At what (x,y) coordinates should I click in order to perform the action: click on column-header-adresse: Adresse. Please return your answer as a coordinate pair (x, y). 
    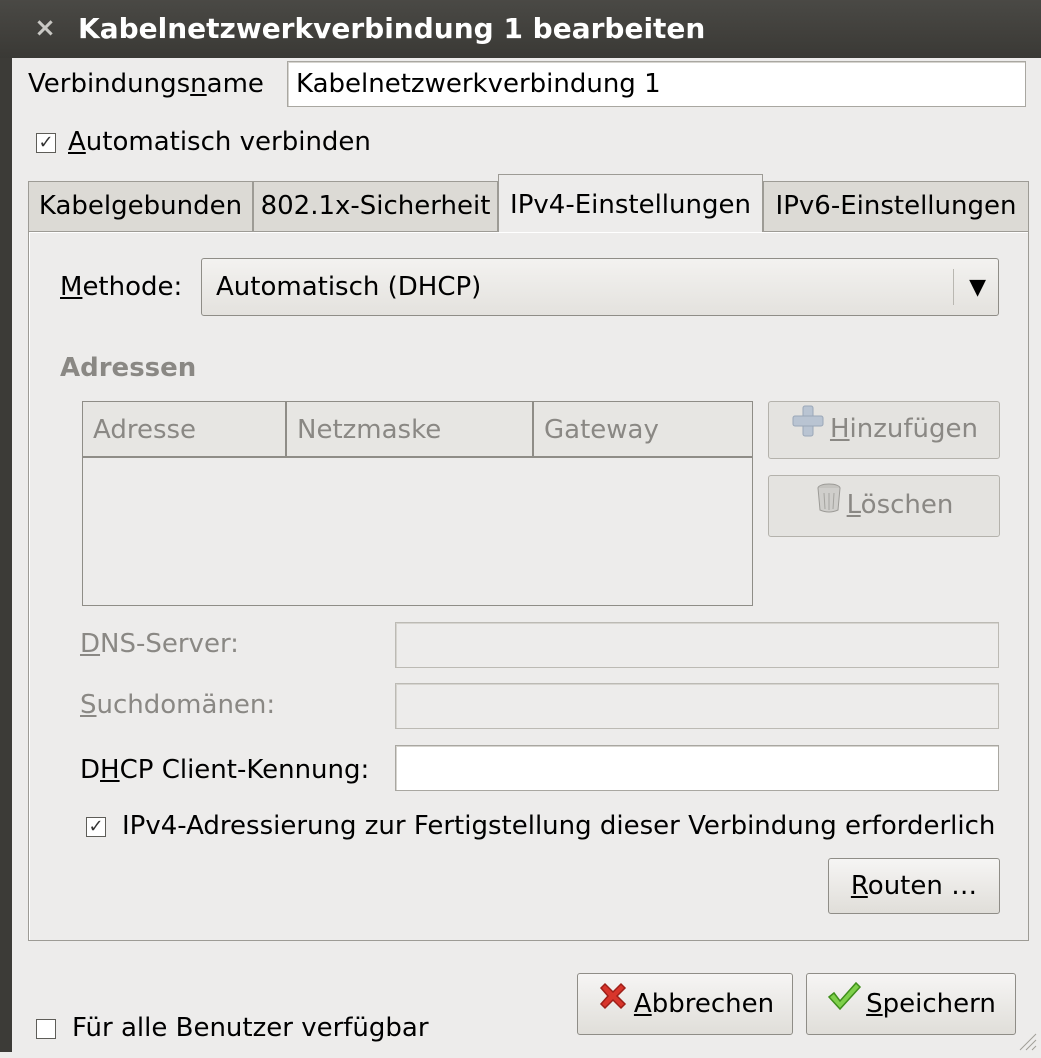
    Looking at the image, I should click on (185, 429).